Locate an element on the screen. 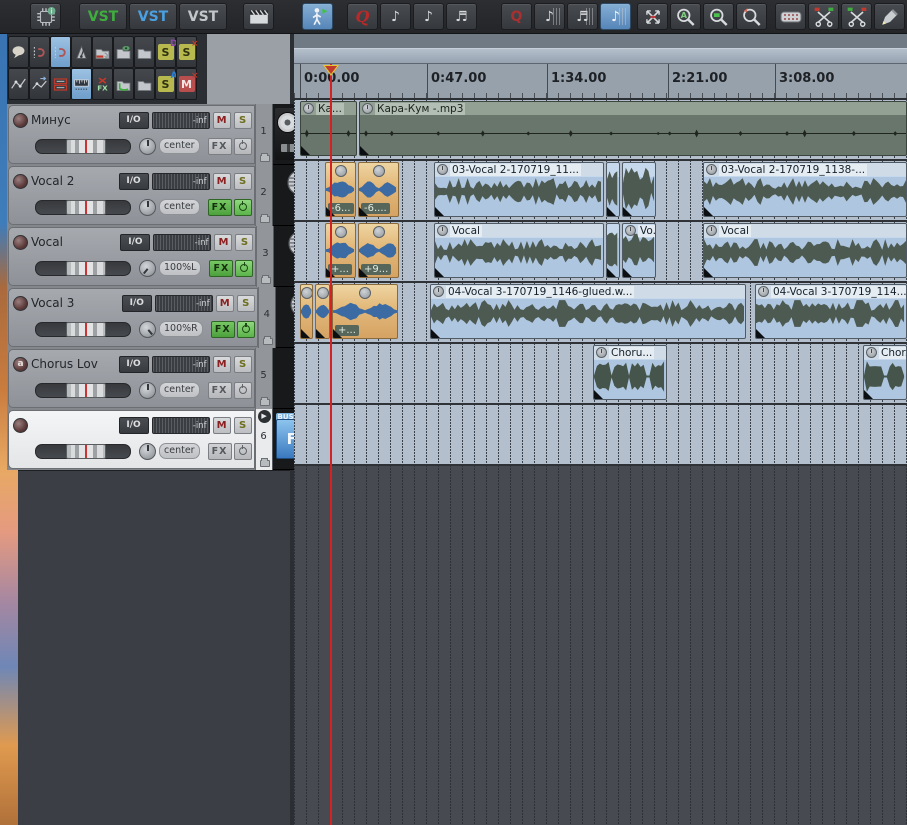 This screenshot has height=825, width=907. track-number-column: 5 is located at coordinates (263, 378).